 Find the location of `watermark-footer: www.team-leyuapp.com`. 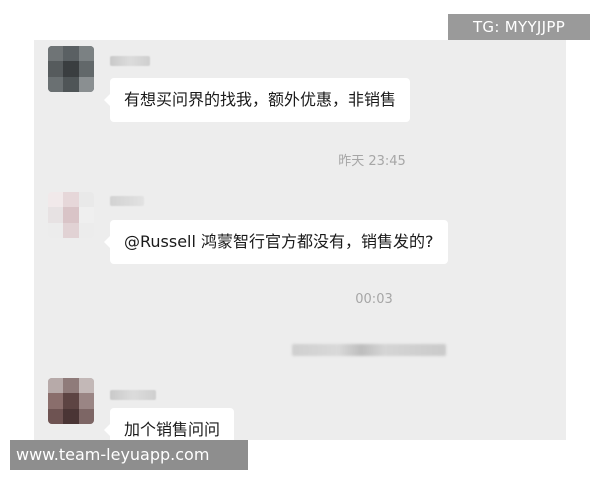

watermark-footer: www.team-leyuapp.com is located at coordinates (129, 455).